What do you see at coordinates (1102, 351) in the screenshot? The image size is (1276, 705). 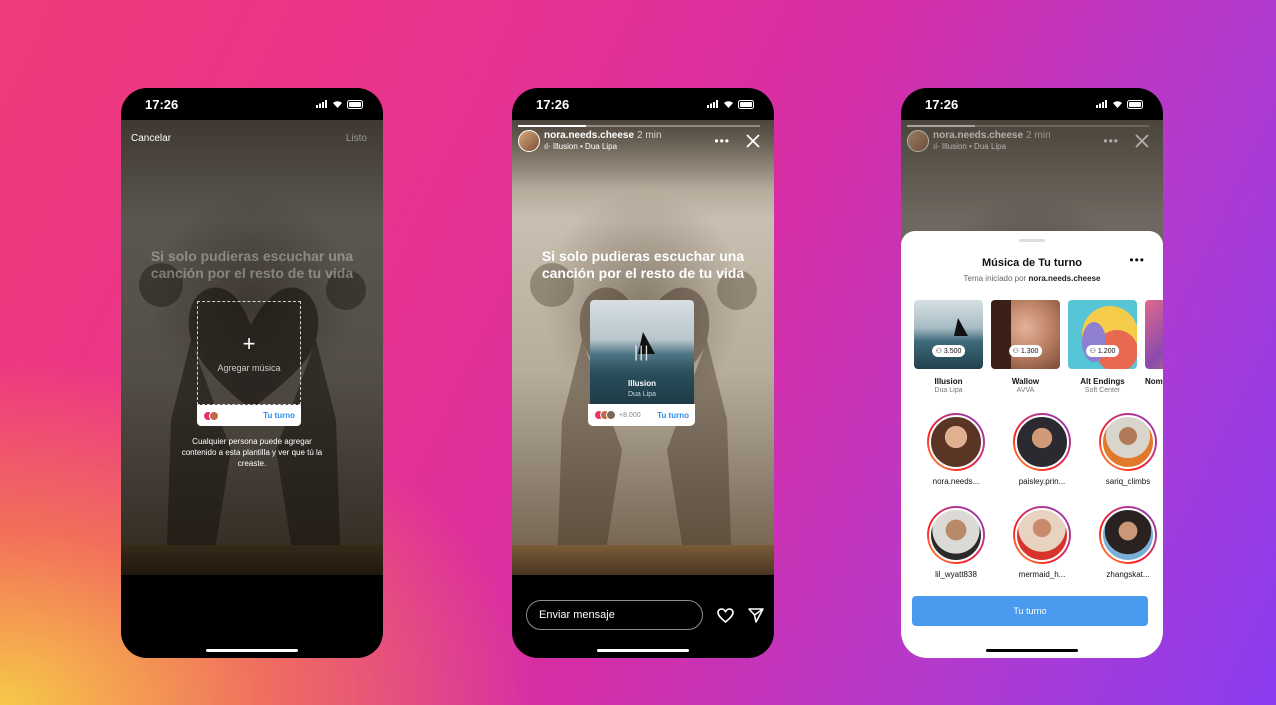 I see `participant-count: ⚇ 1.200` at bounding box center [1102, 351].